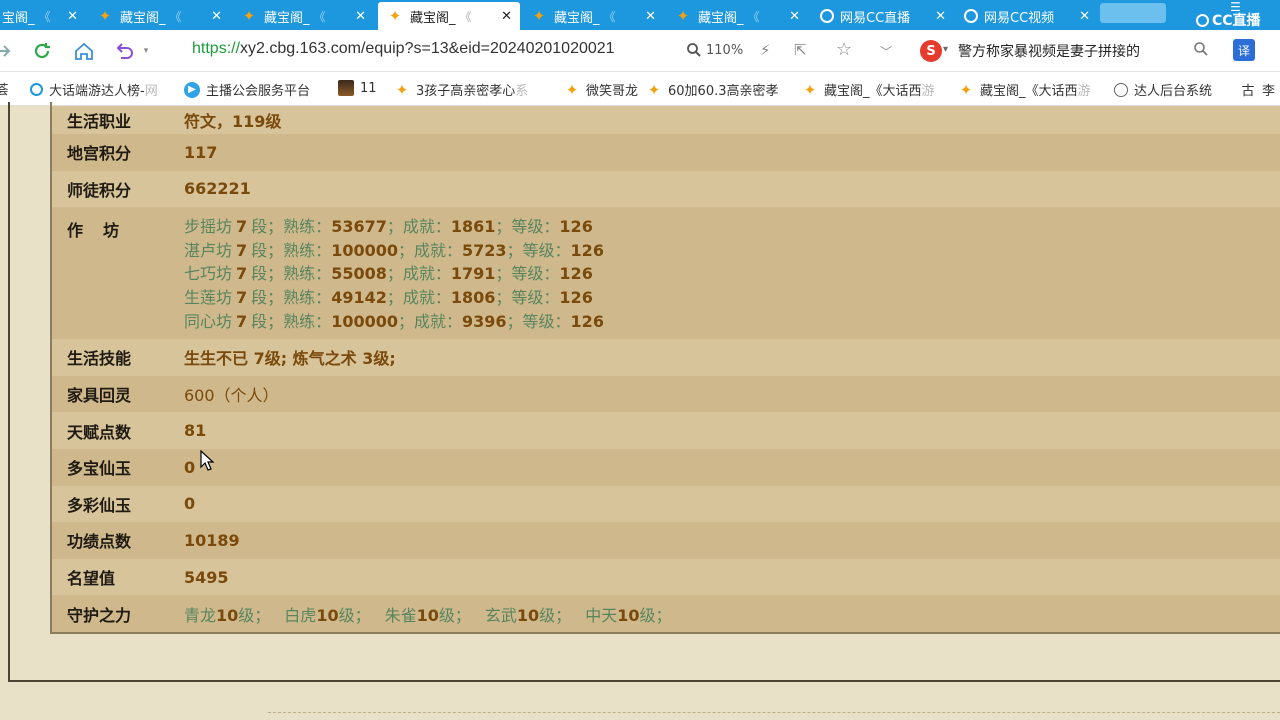  What do you see at coordinates (146, 51) in the screenshot?
I see `undo-dropdown-icon: ▾` at bounding box center [146, 51].